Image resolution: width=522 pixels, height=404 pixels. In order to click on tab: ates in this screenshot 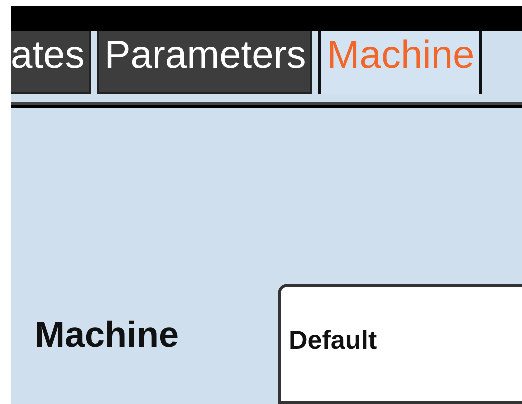, I will do `click(51, 62)`.